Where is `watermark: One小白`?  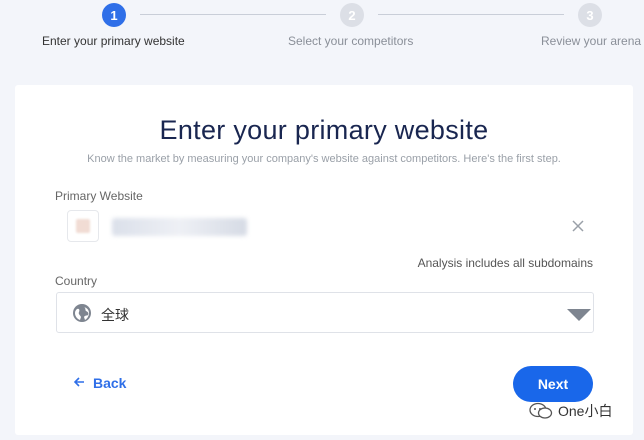 watermark: One小白 is located at coordinates (570, 411).